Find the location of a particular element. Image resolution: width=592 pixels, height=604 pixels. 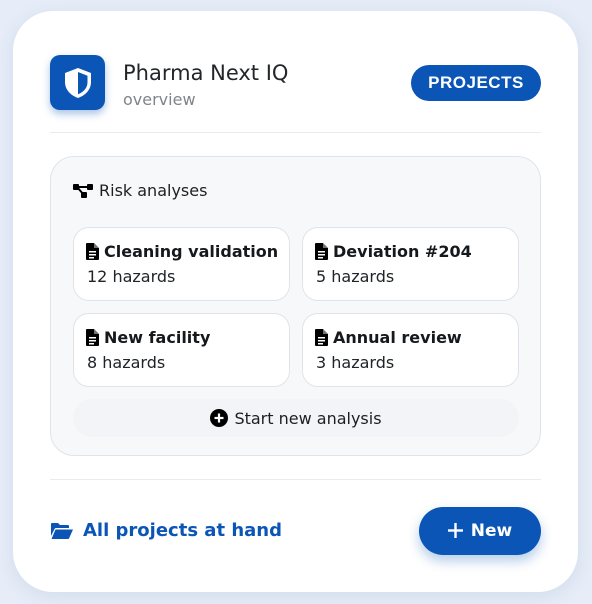

analysis-name-row: Cleaning validation is located at coordinates (182, 251).